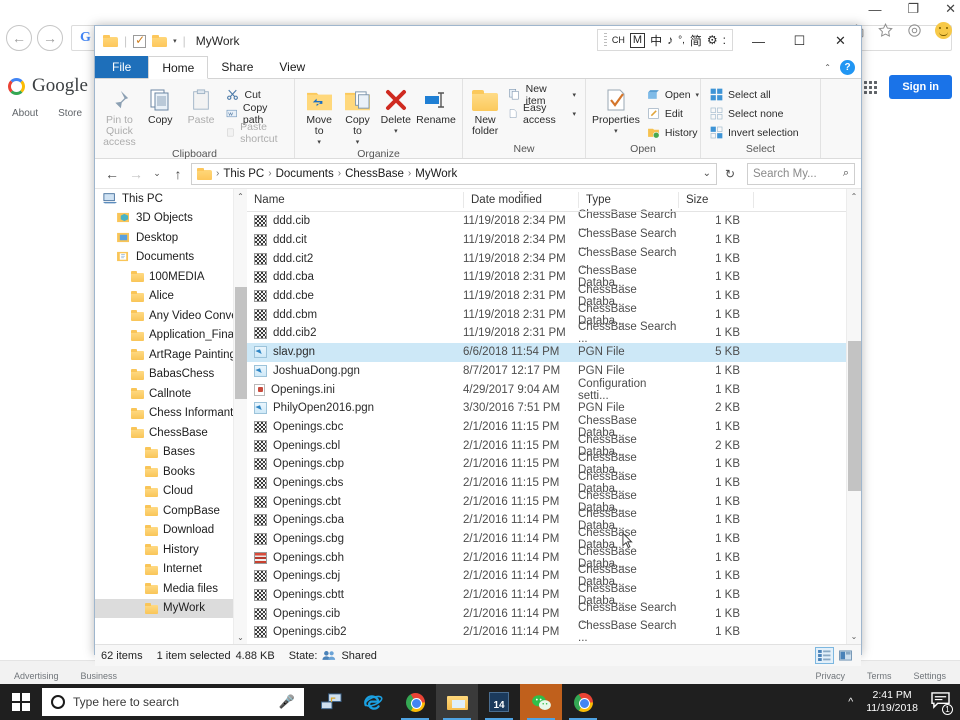 The image size is (960, 720). Describe the element at coordinates (171, 414) in the screenshot. I see `nav-item: Chess Informant` at that location.